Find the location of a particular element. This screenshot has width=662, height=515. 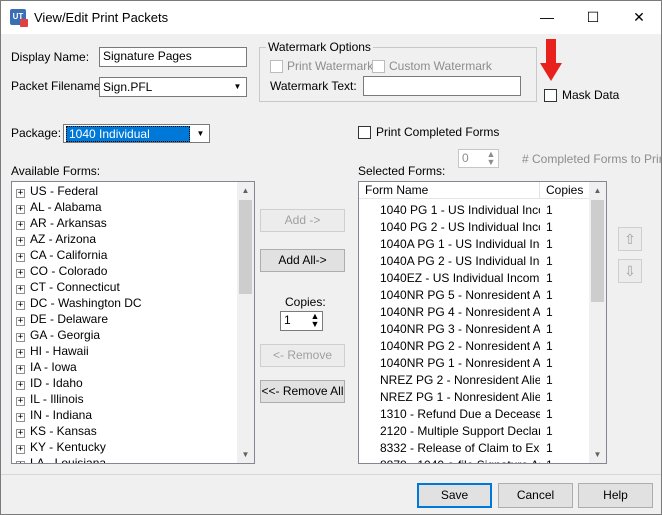

add-button: Add -> is located at coordinates (302, 220).